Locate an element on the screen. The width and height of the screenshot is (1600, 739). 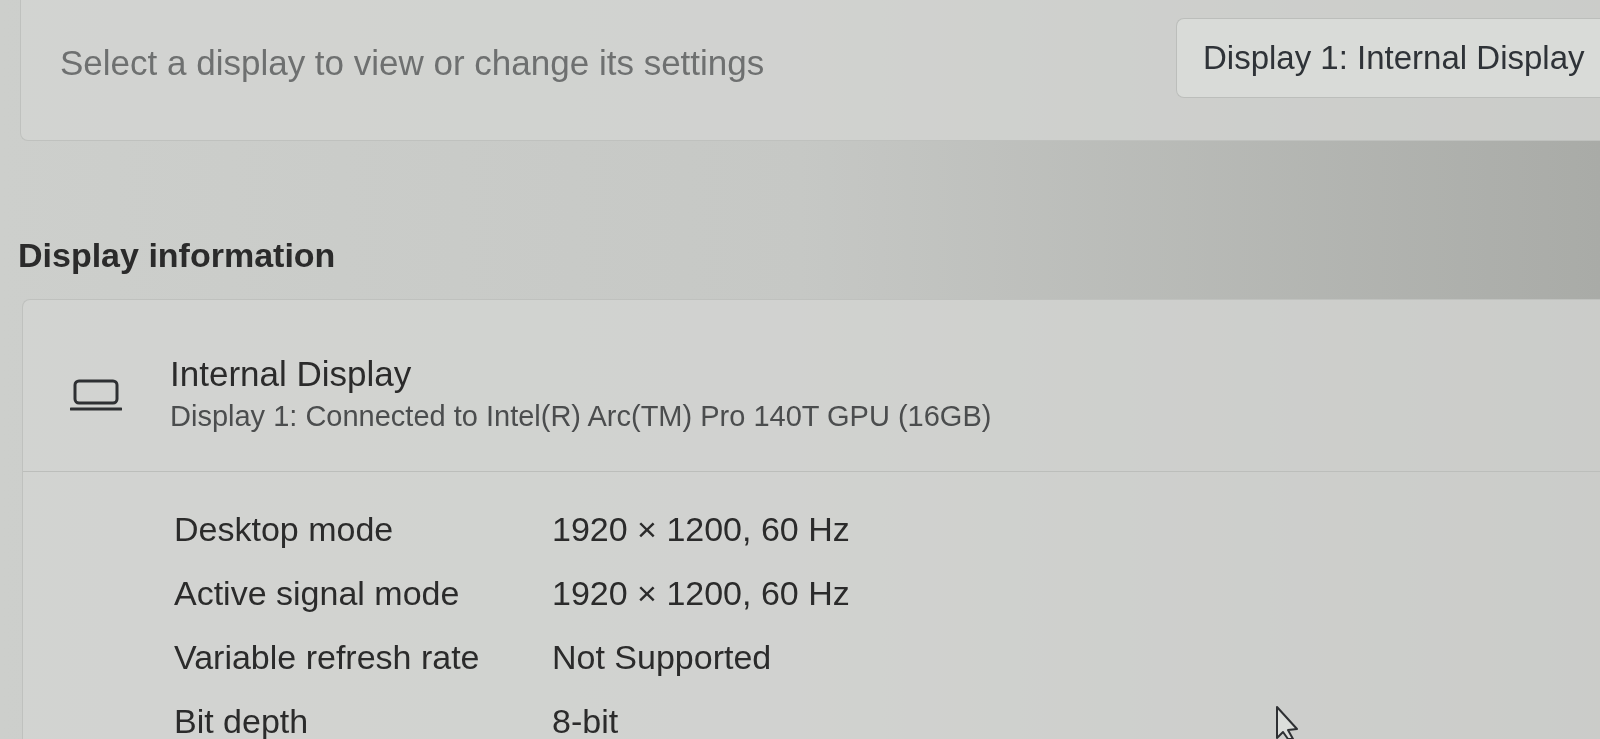
property-value: 8-bit is located at coordinates (585, 720).